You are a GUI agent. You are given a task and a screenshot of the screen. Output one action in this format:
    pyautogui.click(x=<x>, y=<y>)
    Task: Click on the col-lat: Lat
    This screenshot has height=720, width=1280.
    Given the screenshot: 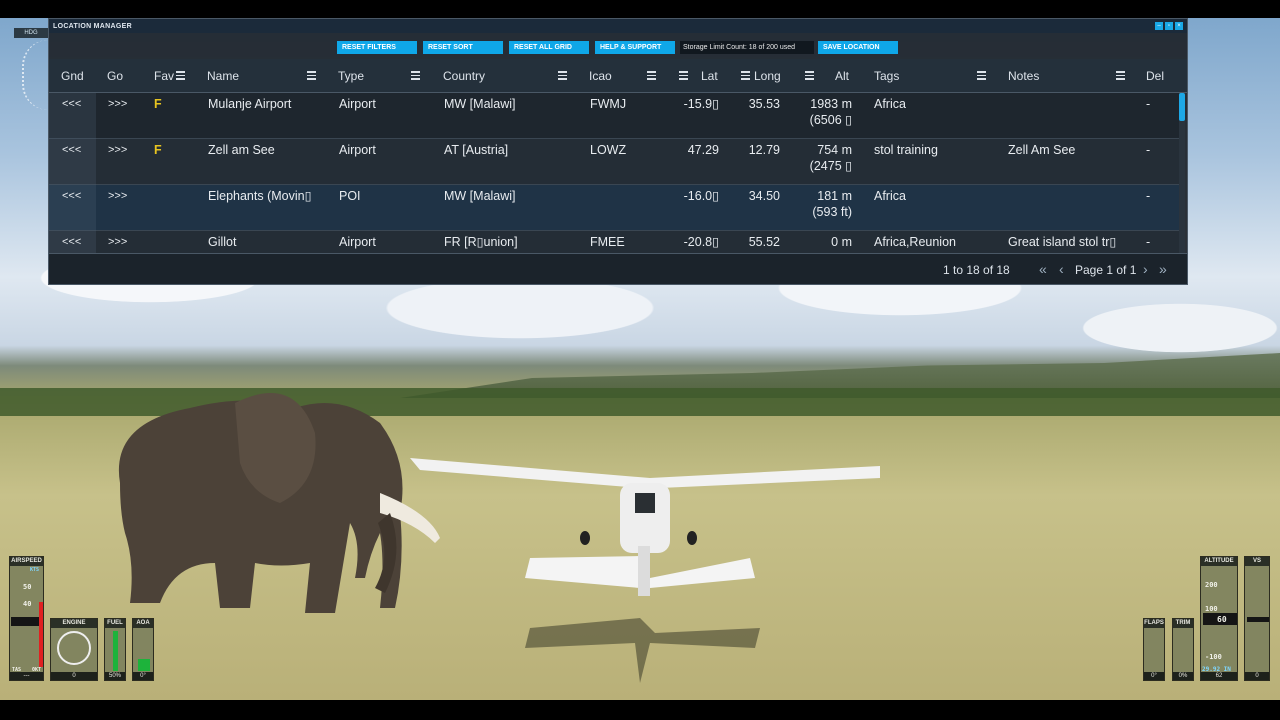 What is the action you would take?
    pyautogui.click(x=709, y=76)
    